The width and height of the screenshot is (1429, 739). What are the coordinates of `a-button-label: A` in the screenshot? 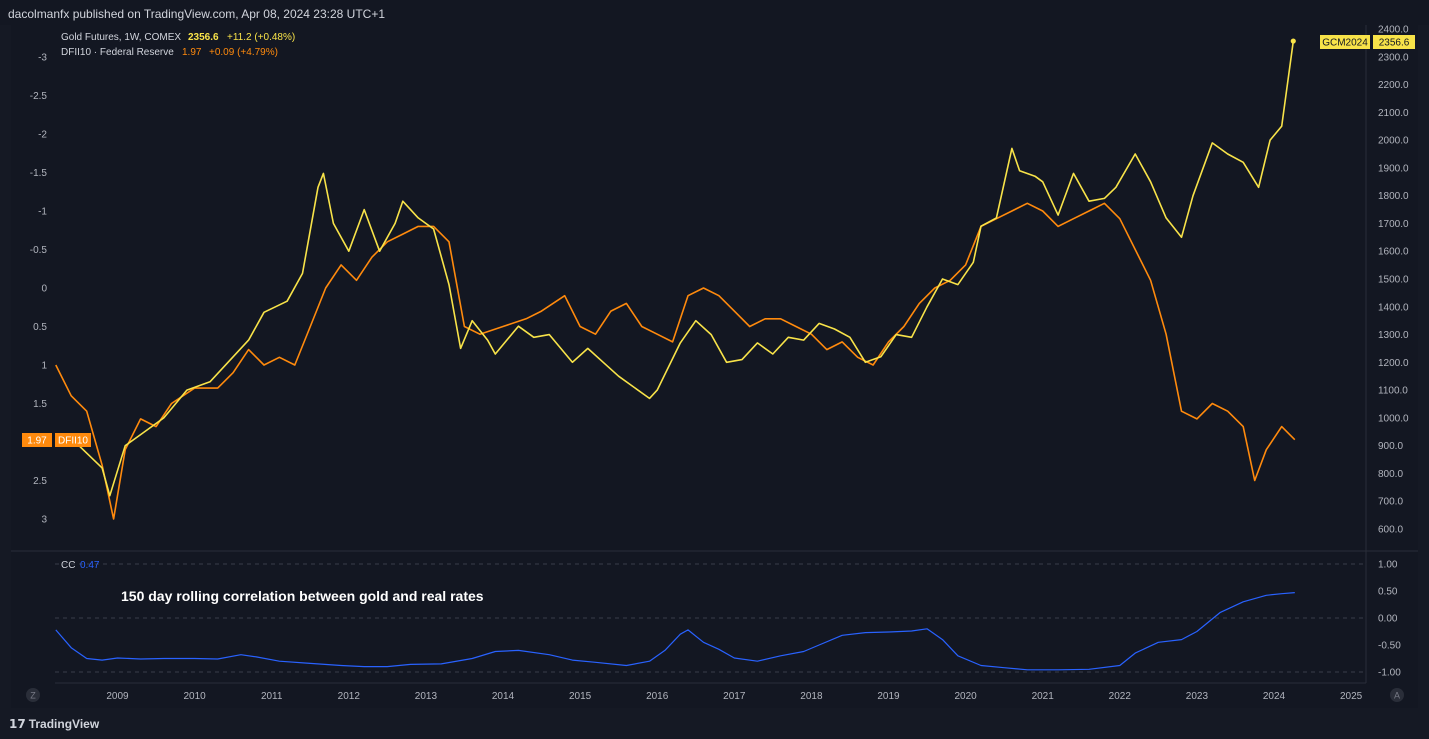 It's located at (1397, 696).